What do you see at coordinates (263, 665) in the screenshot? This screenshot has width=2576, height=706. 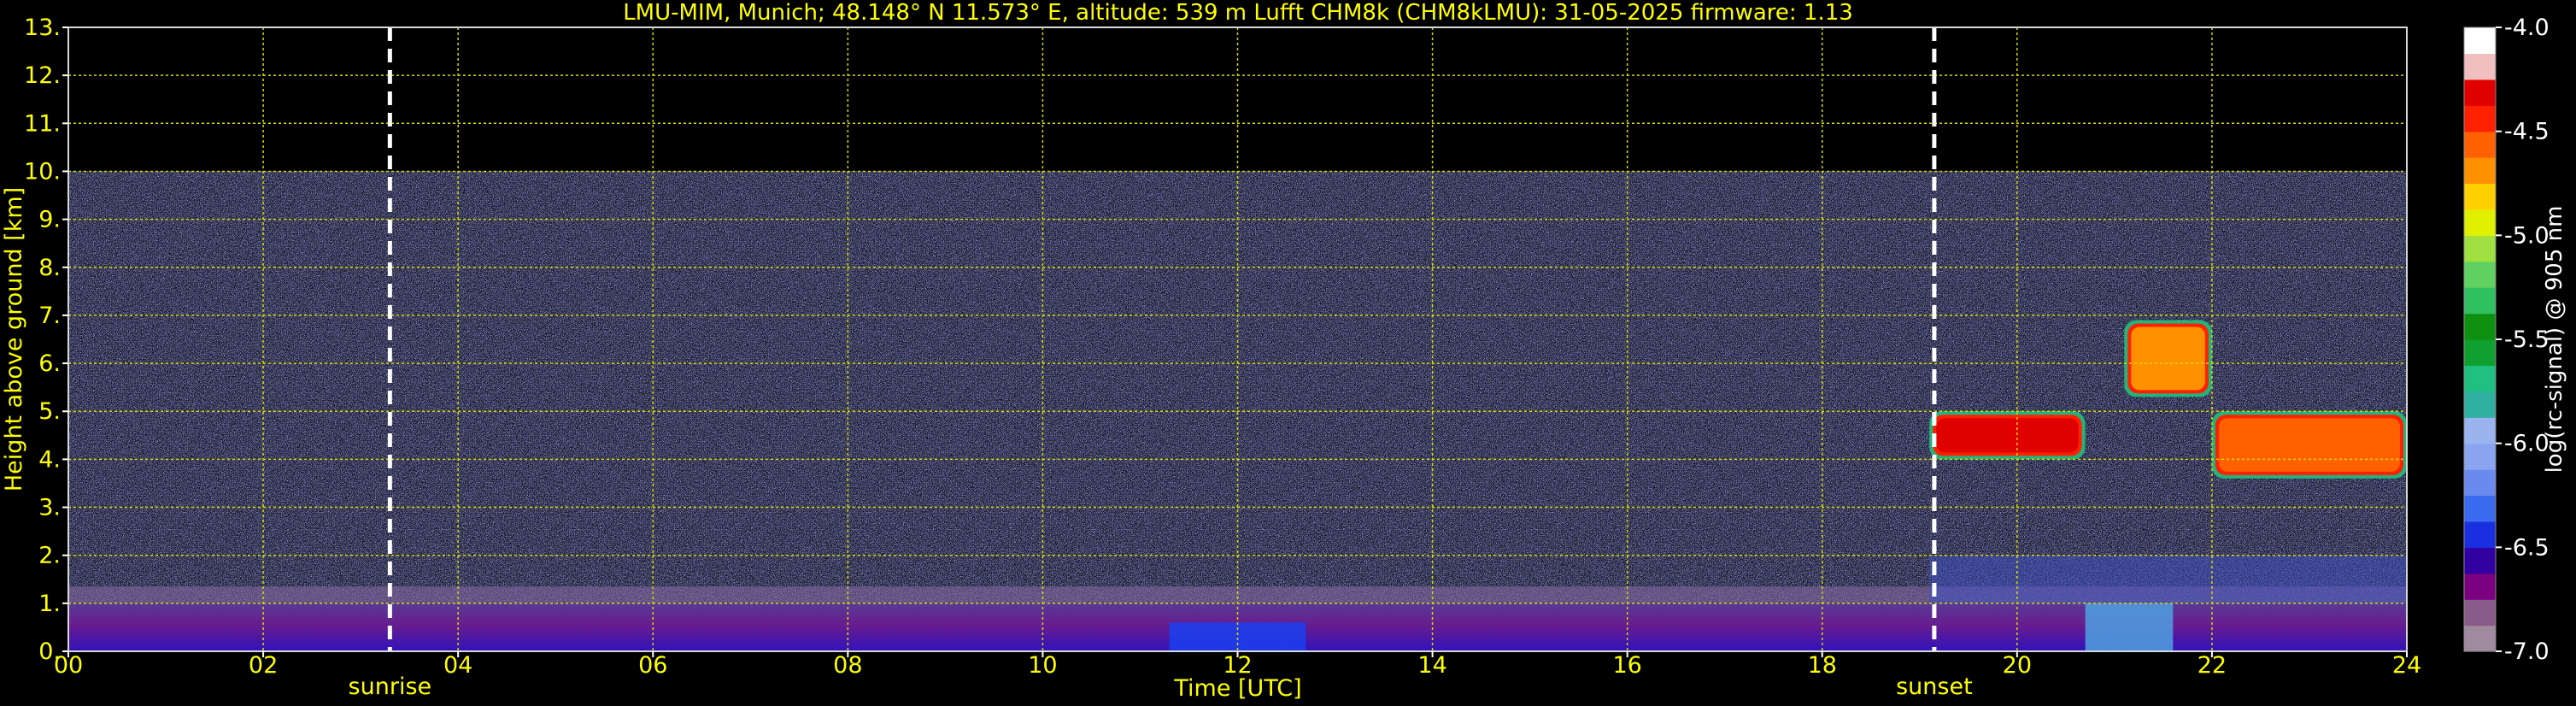 I see `x-tick-label: 02` at bounding box center [263, 665].